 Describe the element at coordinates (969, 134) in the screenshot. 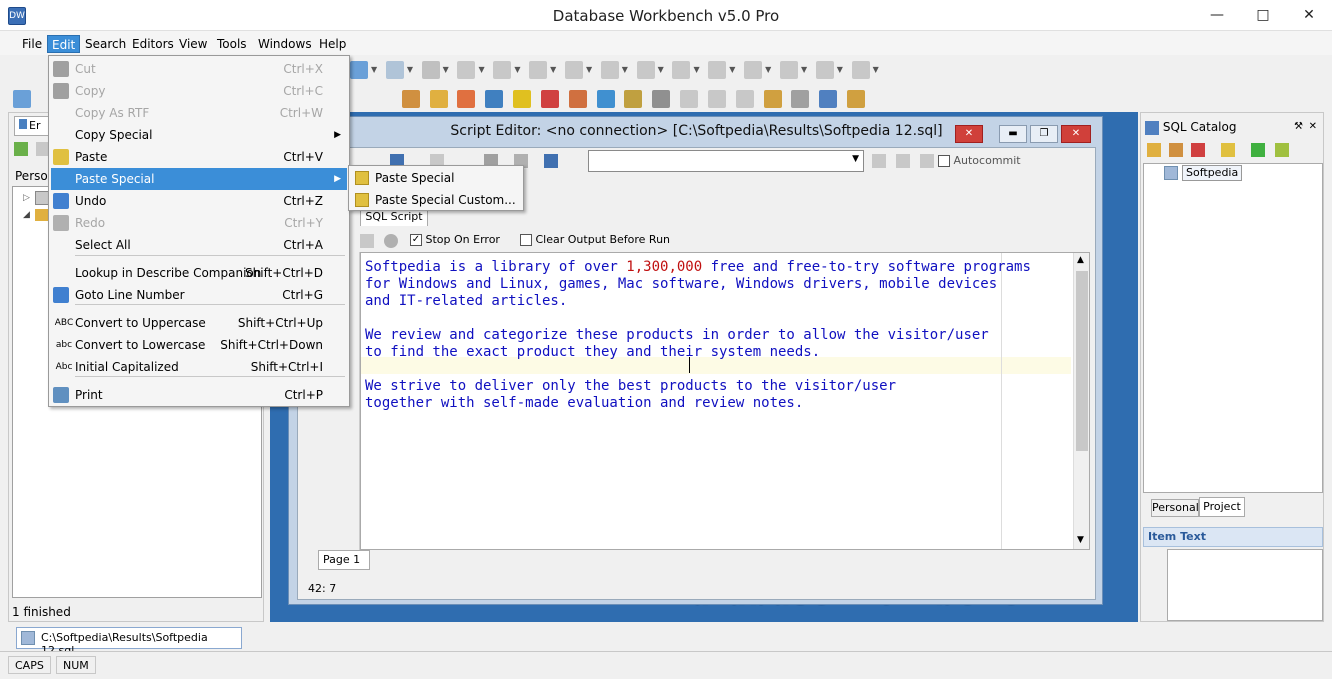

I see `editor-close-all-icon: ✕` at that location.